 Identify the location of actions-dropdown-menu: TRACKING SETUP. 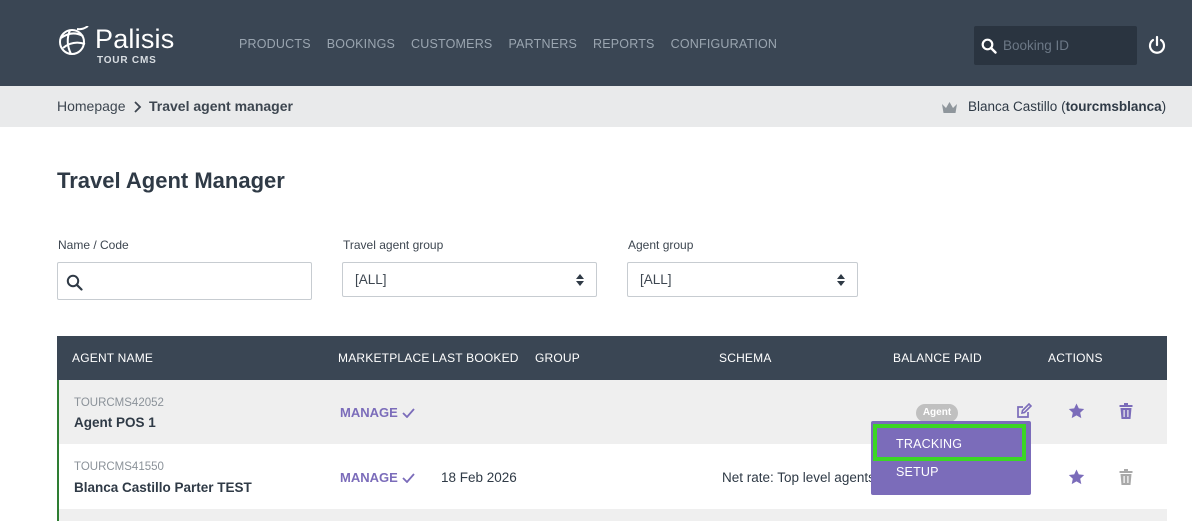
(951, 458).